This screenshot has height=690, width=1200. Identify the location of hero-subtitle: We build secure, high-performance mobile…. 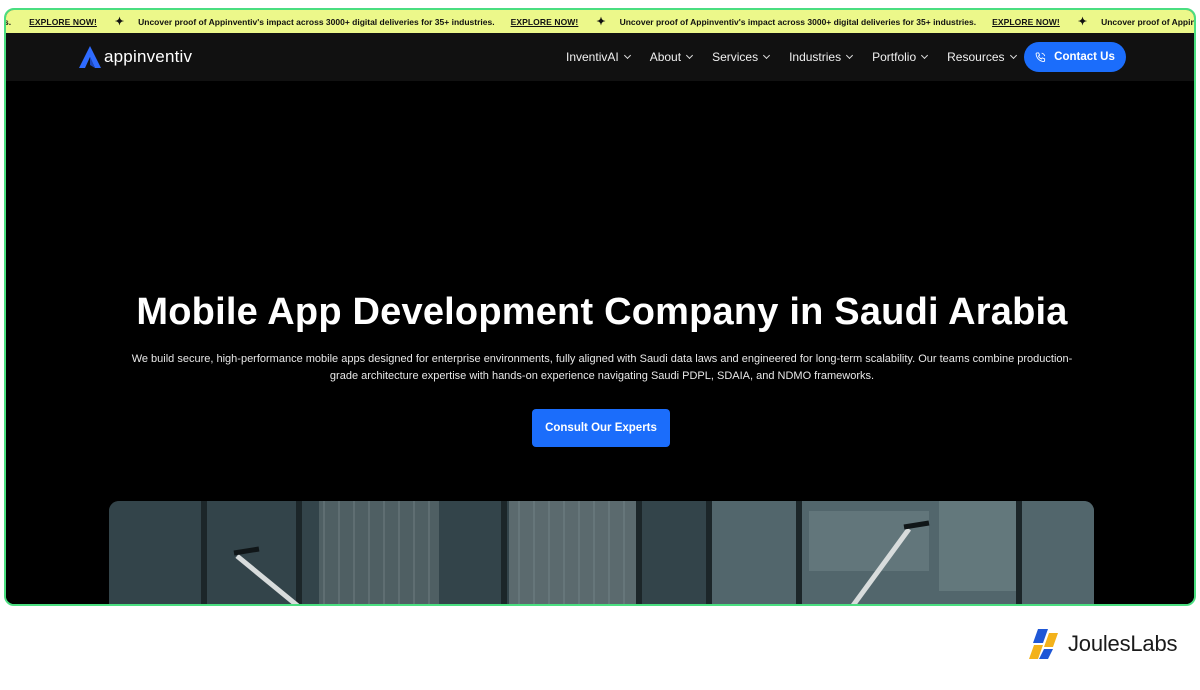
(602, 368).